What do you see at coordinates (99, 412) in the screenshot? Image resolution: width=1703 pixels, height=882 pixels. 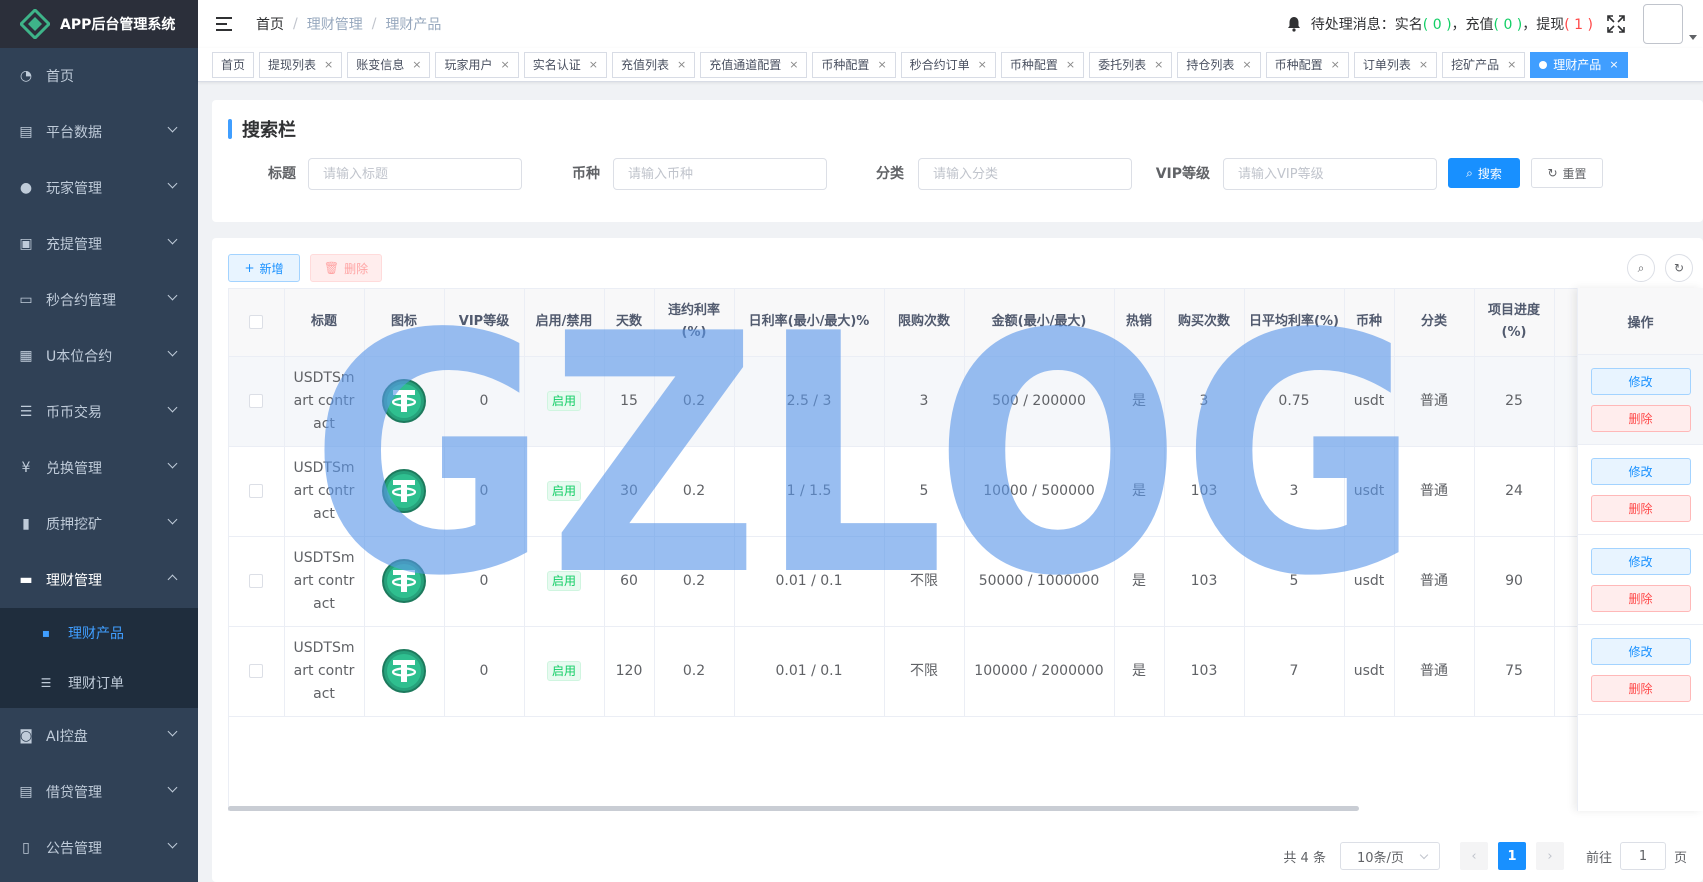 I see `sidebar-item-spot-trading: ☰ 币币交易` at bounding box center [99, 412].